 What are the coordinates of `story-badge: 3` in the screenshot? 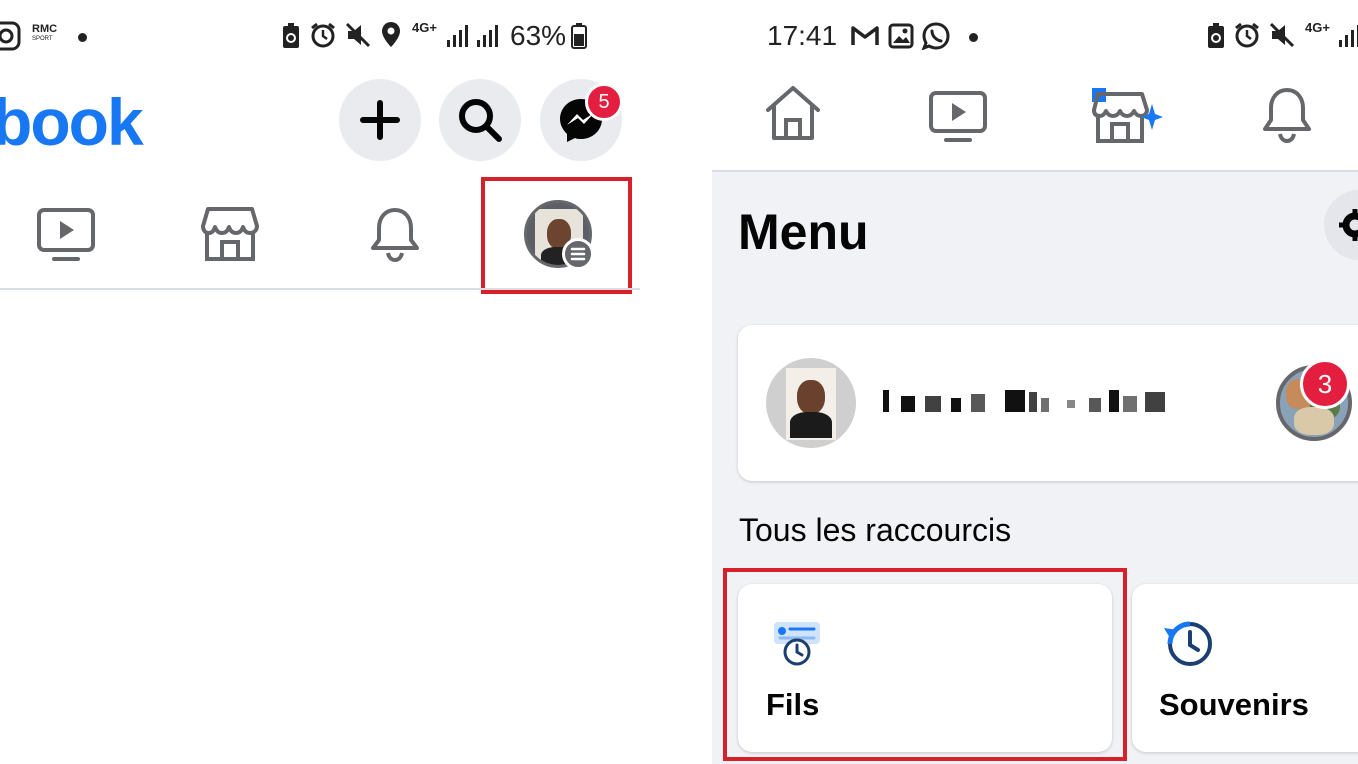 It's located at (1325, 384).